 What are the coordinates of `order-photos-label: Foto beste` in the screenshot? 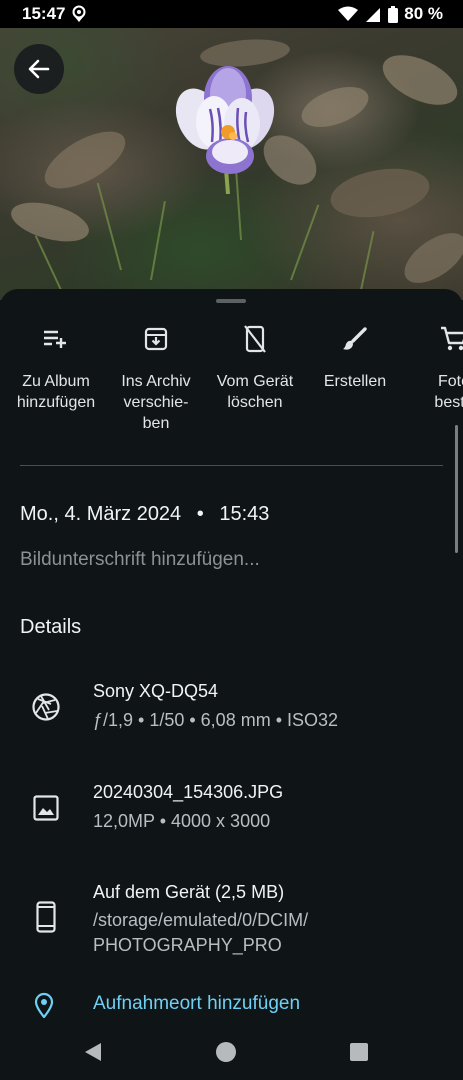 It's located at (448, 392).